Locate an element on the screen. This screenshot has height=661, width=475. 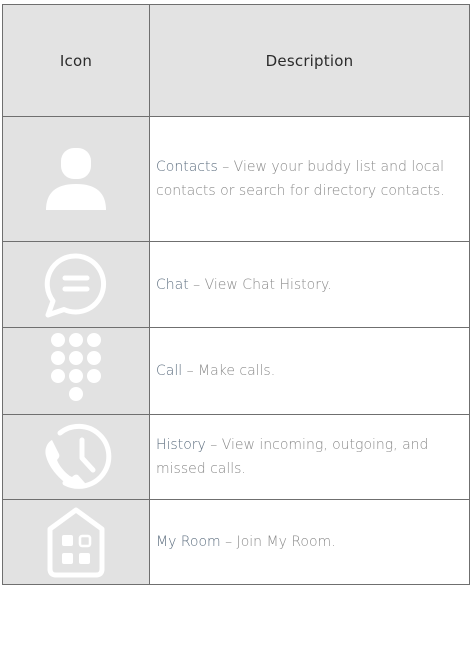
feature-name: Chat is located at coordinates (172, 284).